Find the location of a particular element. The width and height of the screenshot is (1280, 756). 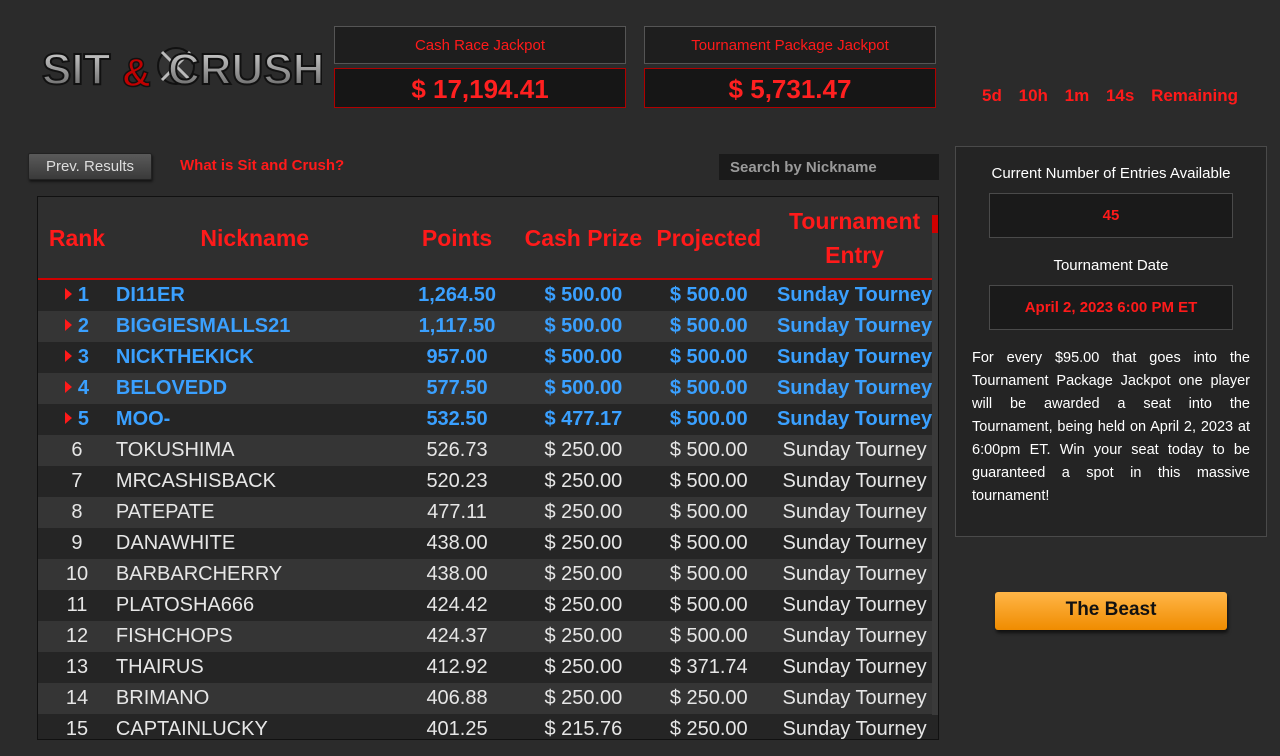

header-rank: Rank is located at coordinates (77, 237).